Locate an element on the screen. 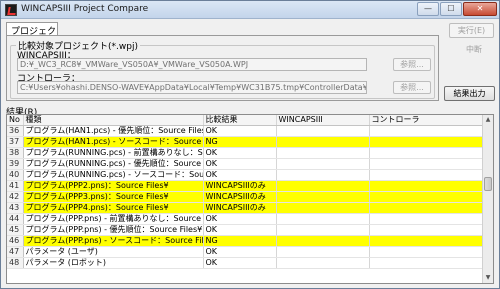 The image size is (500, 289). column-header-type: 種類 is located at coordinates (113, 121).